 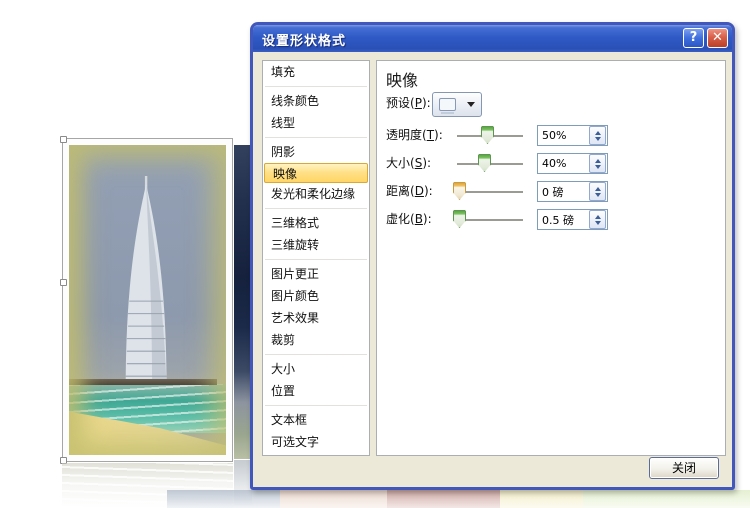 What do you see at coordinates (457, 104) in the screenshot?
I see `preset-dropdown` at bounding box center [457, 104].